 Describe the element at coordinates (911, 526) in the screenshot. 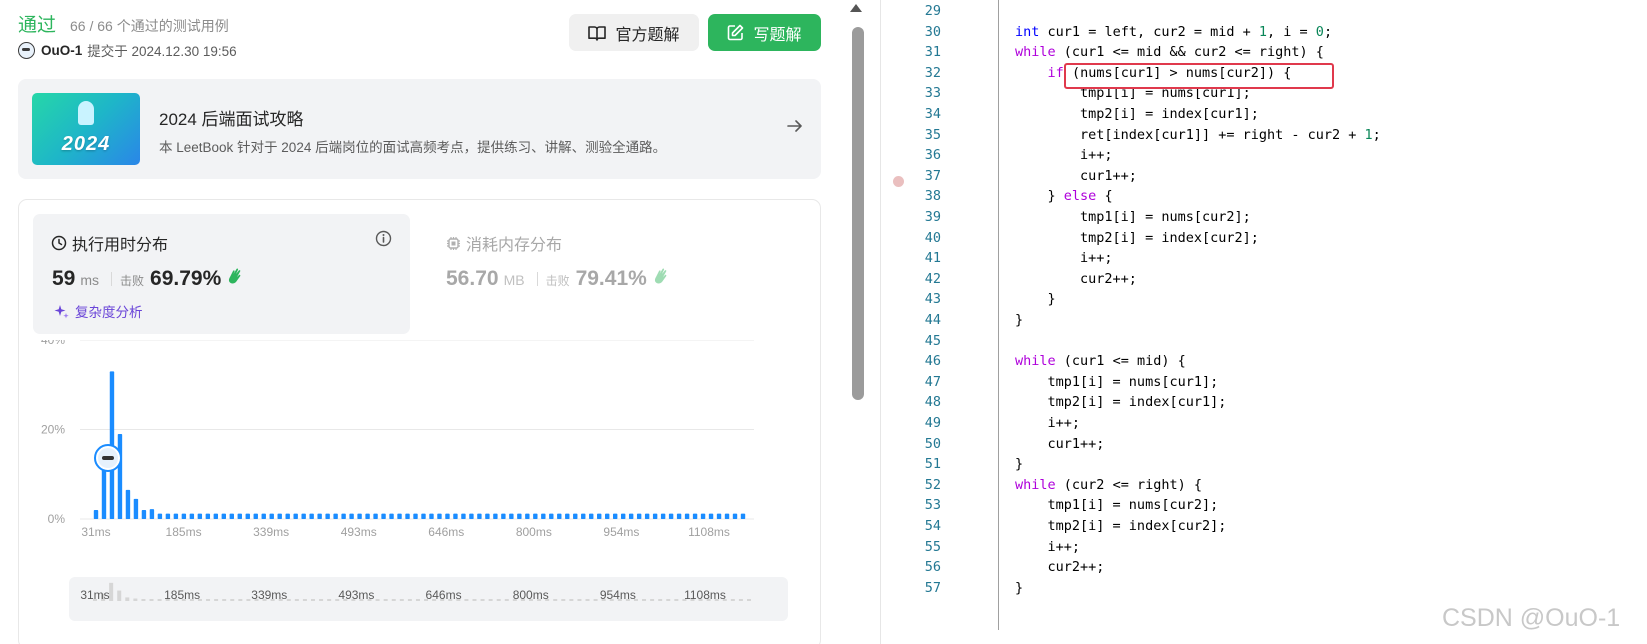

I see `line-number: 54` at that location.